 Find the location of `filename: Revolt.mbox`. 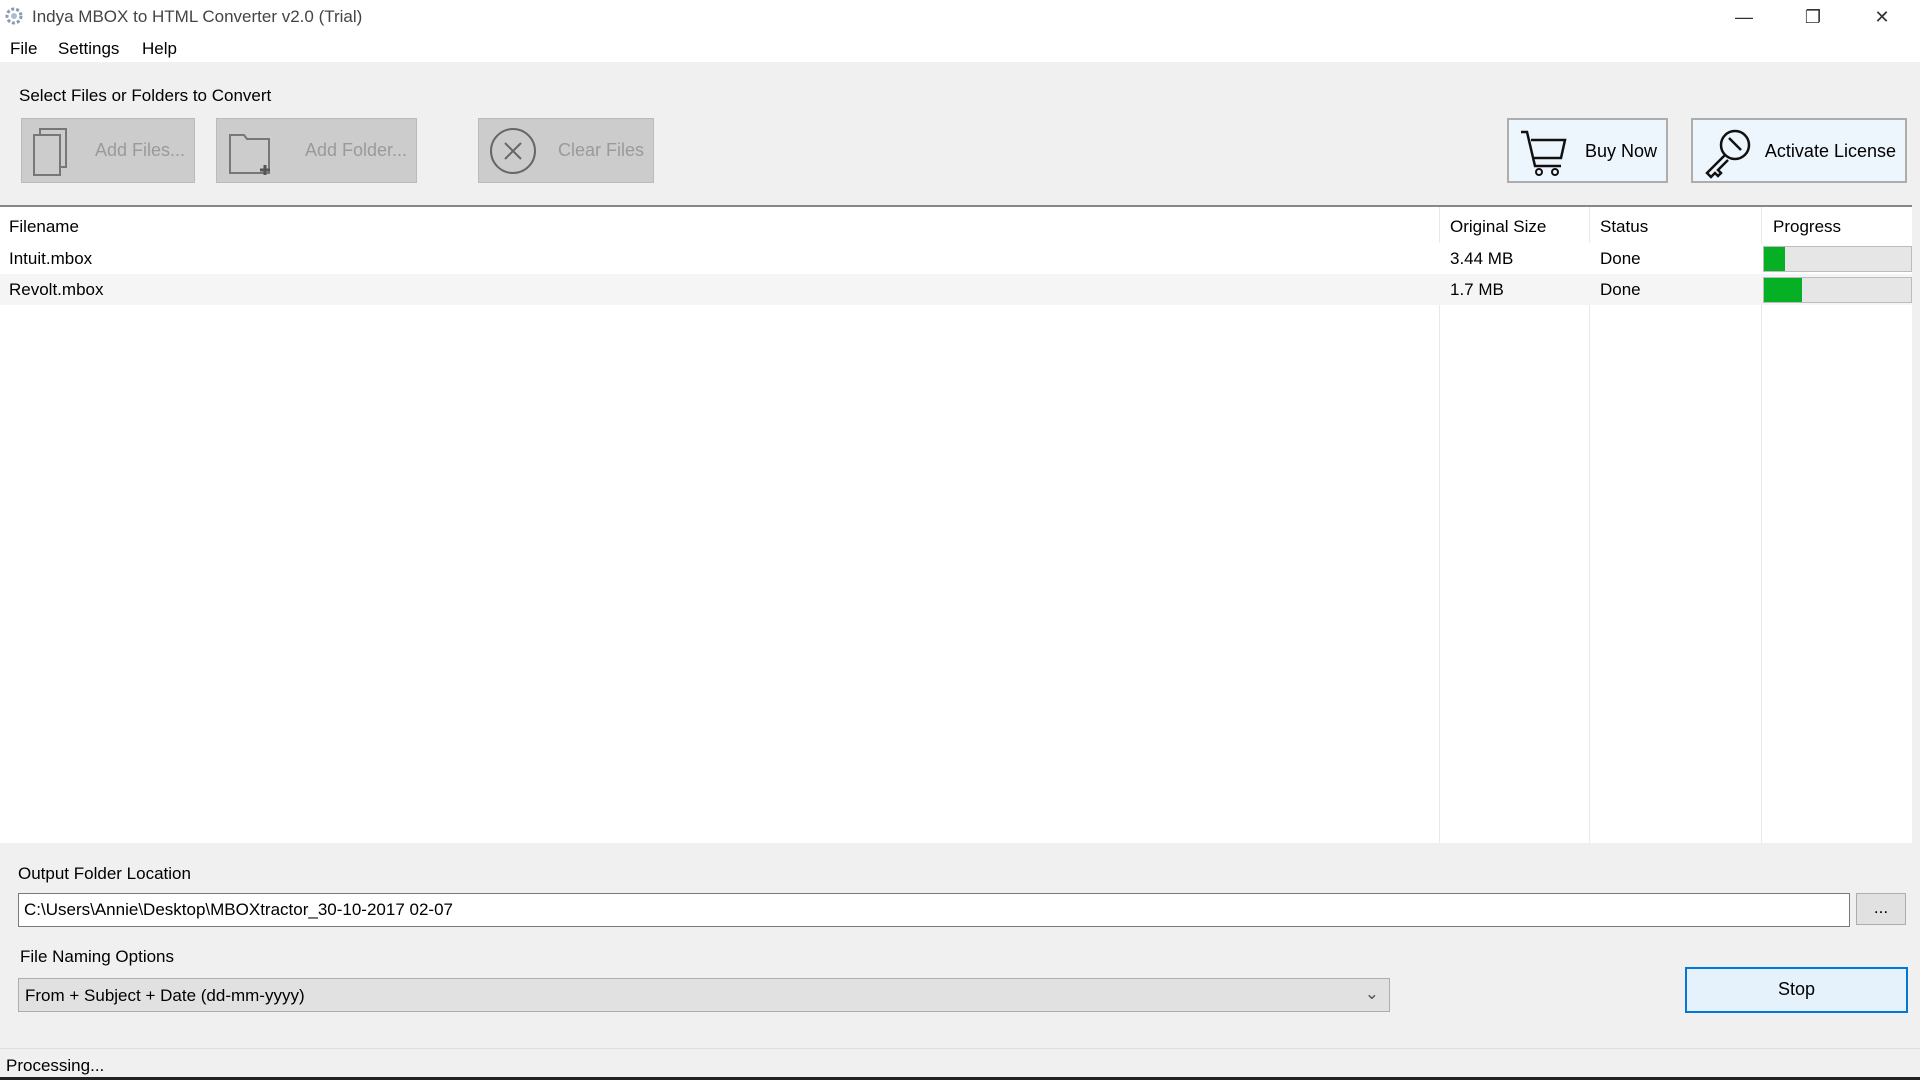

filename: Revolt.mbox is located at coordinates (56, 289).